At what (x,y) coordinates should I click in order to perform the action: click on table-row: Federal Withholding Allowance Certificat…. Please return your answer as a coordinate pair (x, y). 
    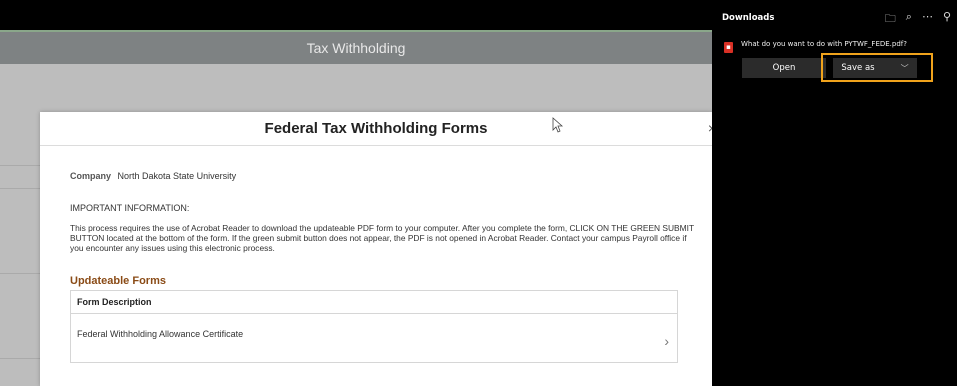
    Looking at the image, I should click on (374, 338).